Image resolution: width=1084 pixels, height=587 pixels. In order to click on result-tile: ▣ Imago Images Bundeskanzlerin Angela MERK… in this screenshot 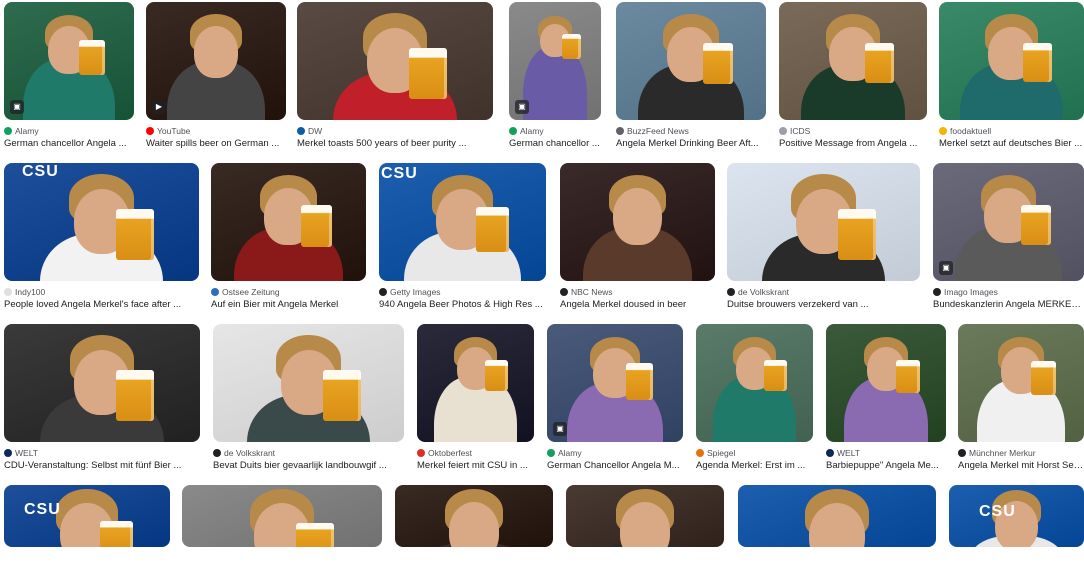, I will do `click(1008, 242)`.